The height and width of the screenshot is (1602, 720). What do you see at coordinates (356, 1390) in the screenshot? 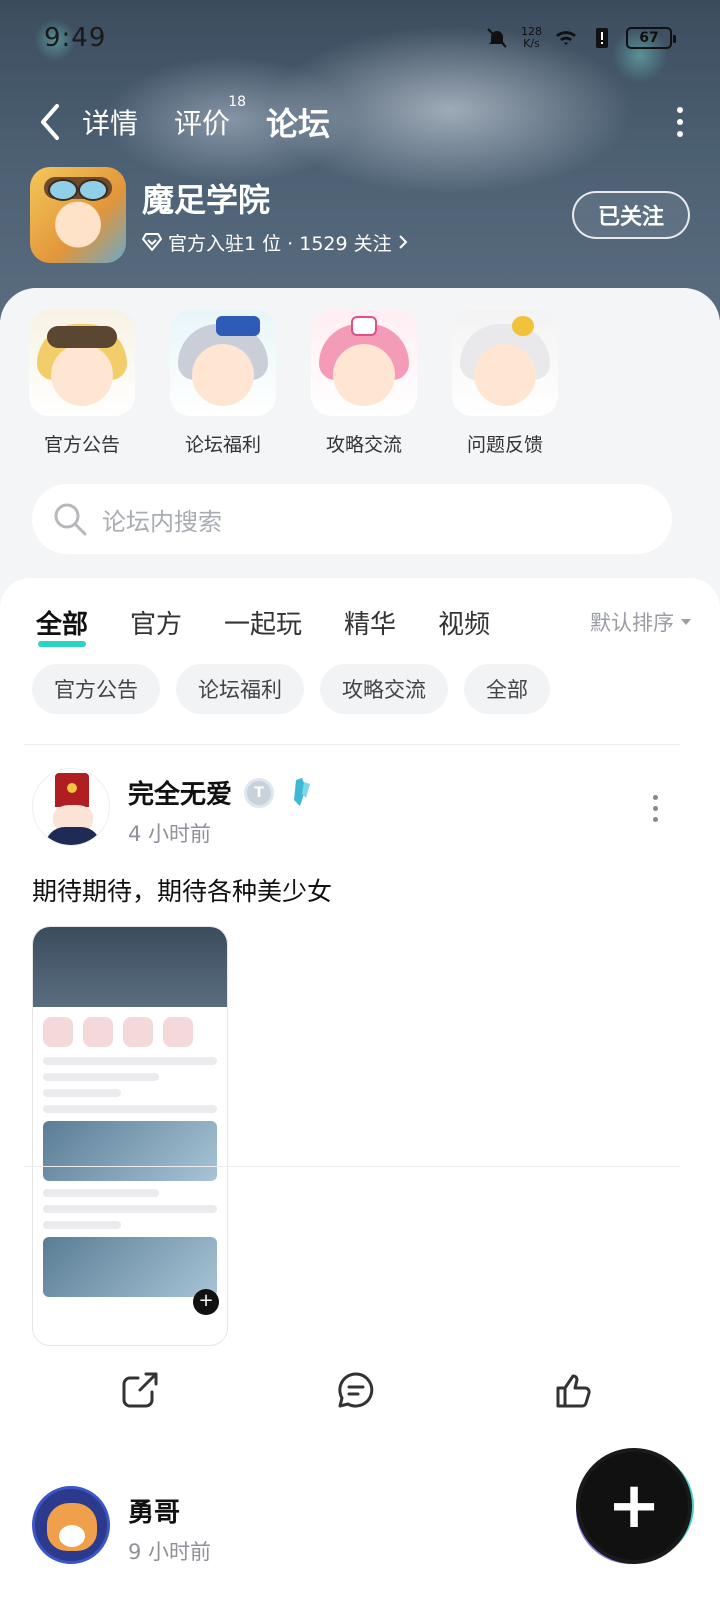
I see `comment-icon` at bounding box center [356, 1390].